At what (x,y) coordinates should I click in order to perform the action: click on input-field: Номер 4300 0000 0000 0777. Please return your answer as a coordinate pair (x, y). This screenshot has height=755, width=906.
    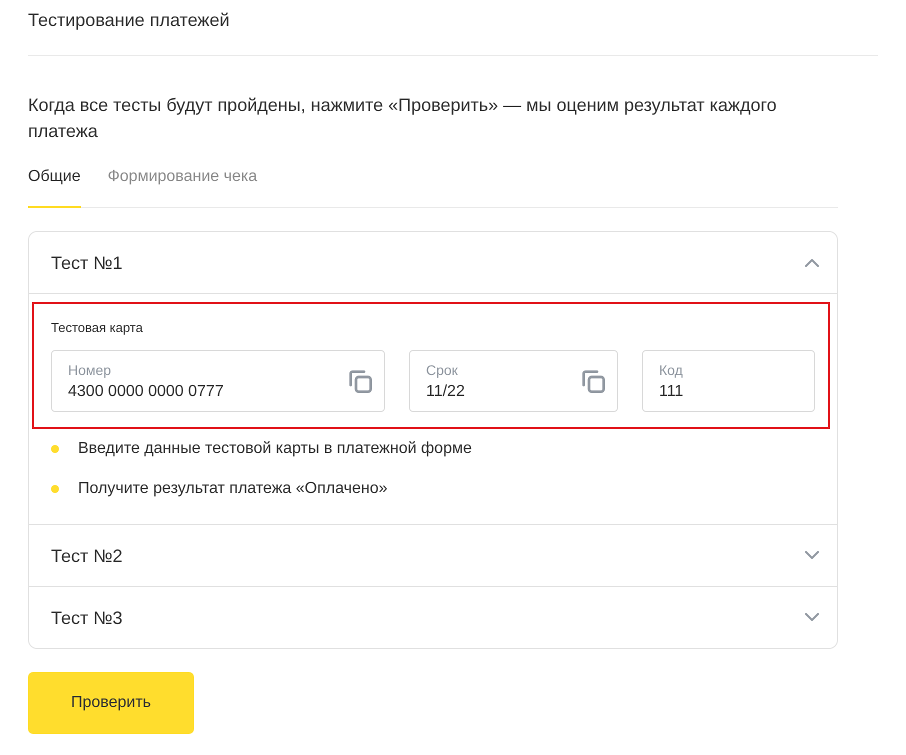
    Looking at the image, I should click on (218, 381).